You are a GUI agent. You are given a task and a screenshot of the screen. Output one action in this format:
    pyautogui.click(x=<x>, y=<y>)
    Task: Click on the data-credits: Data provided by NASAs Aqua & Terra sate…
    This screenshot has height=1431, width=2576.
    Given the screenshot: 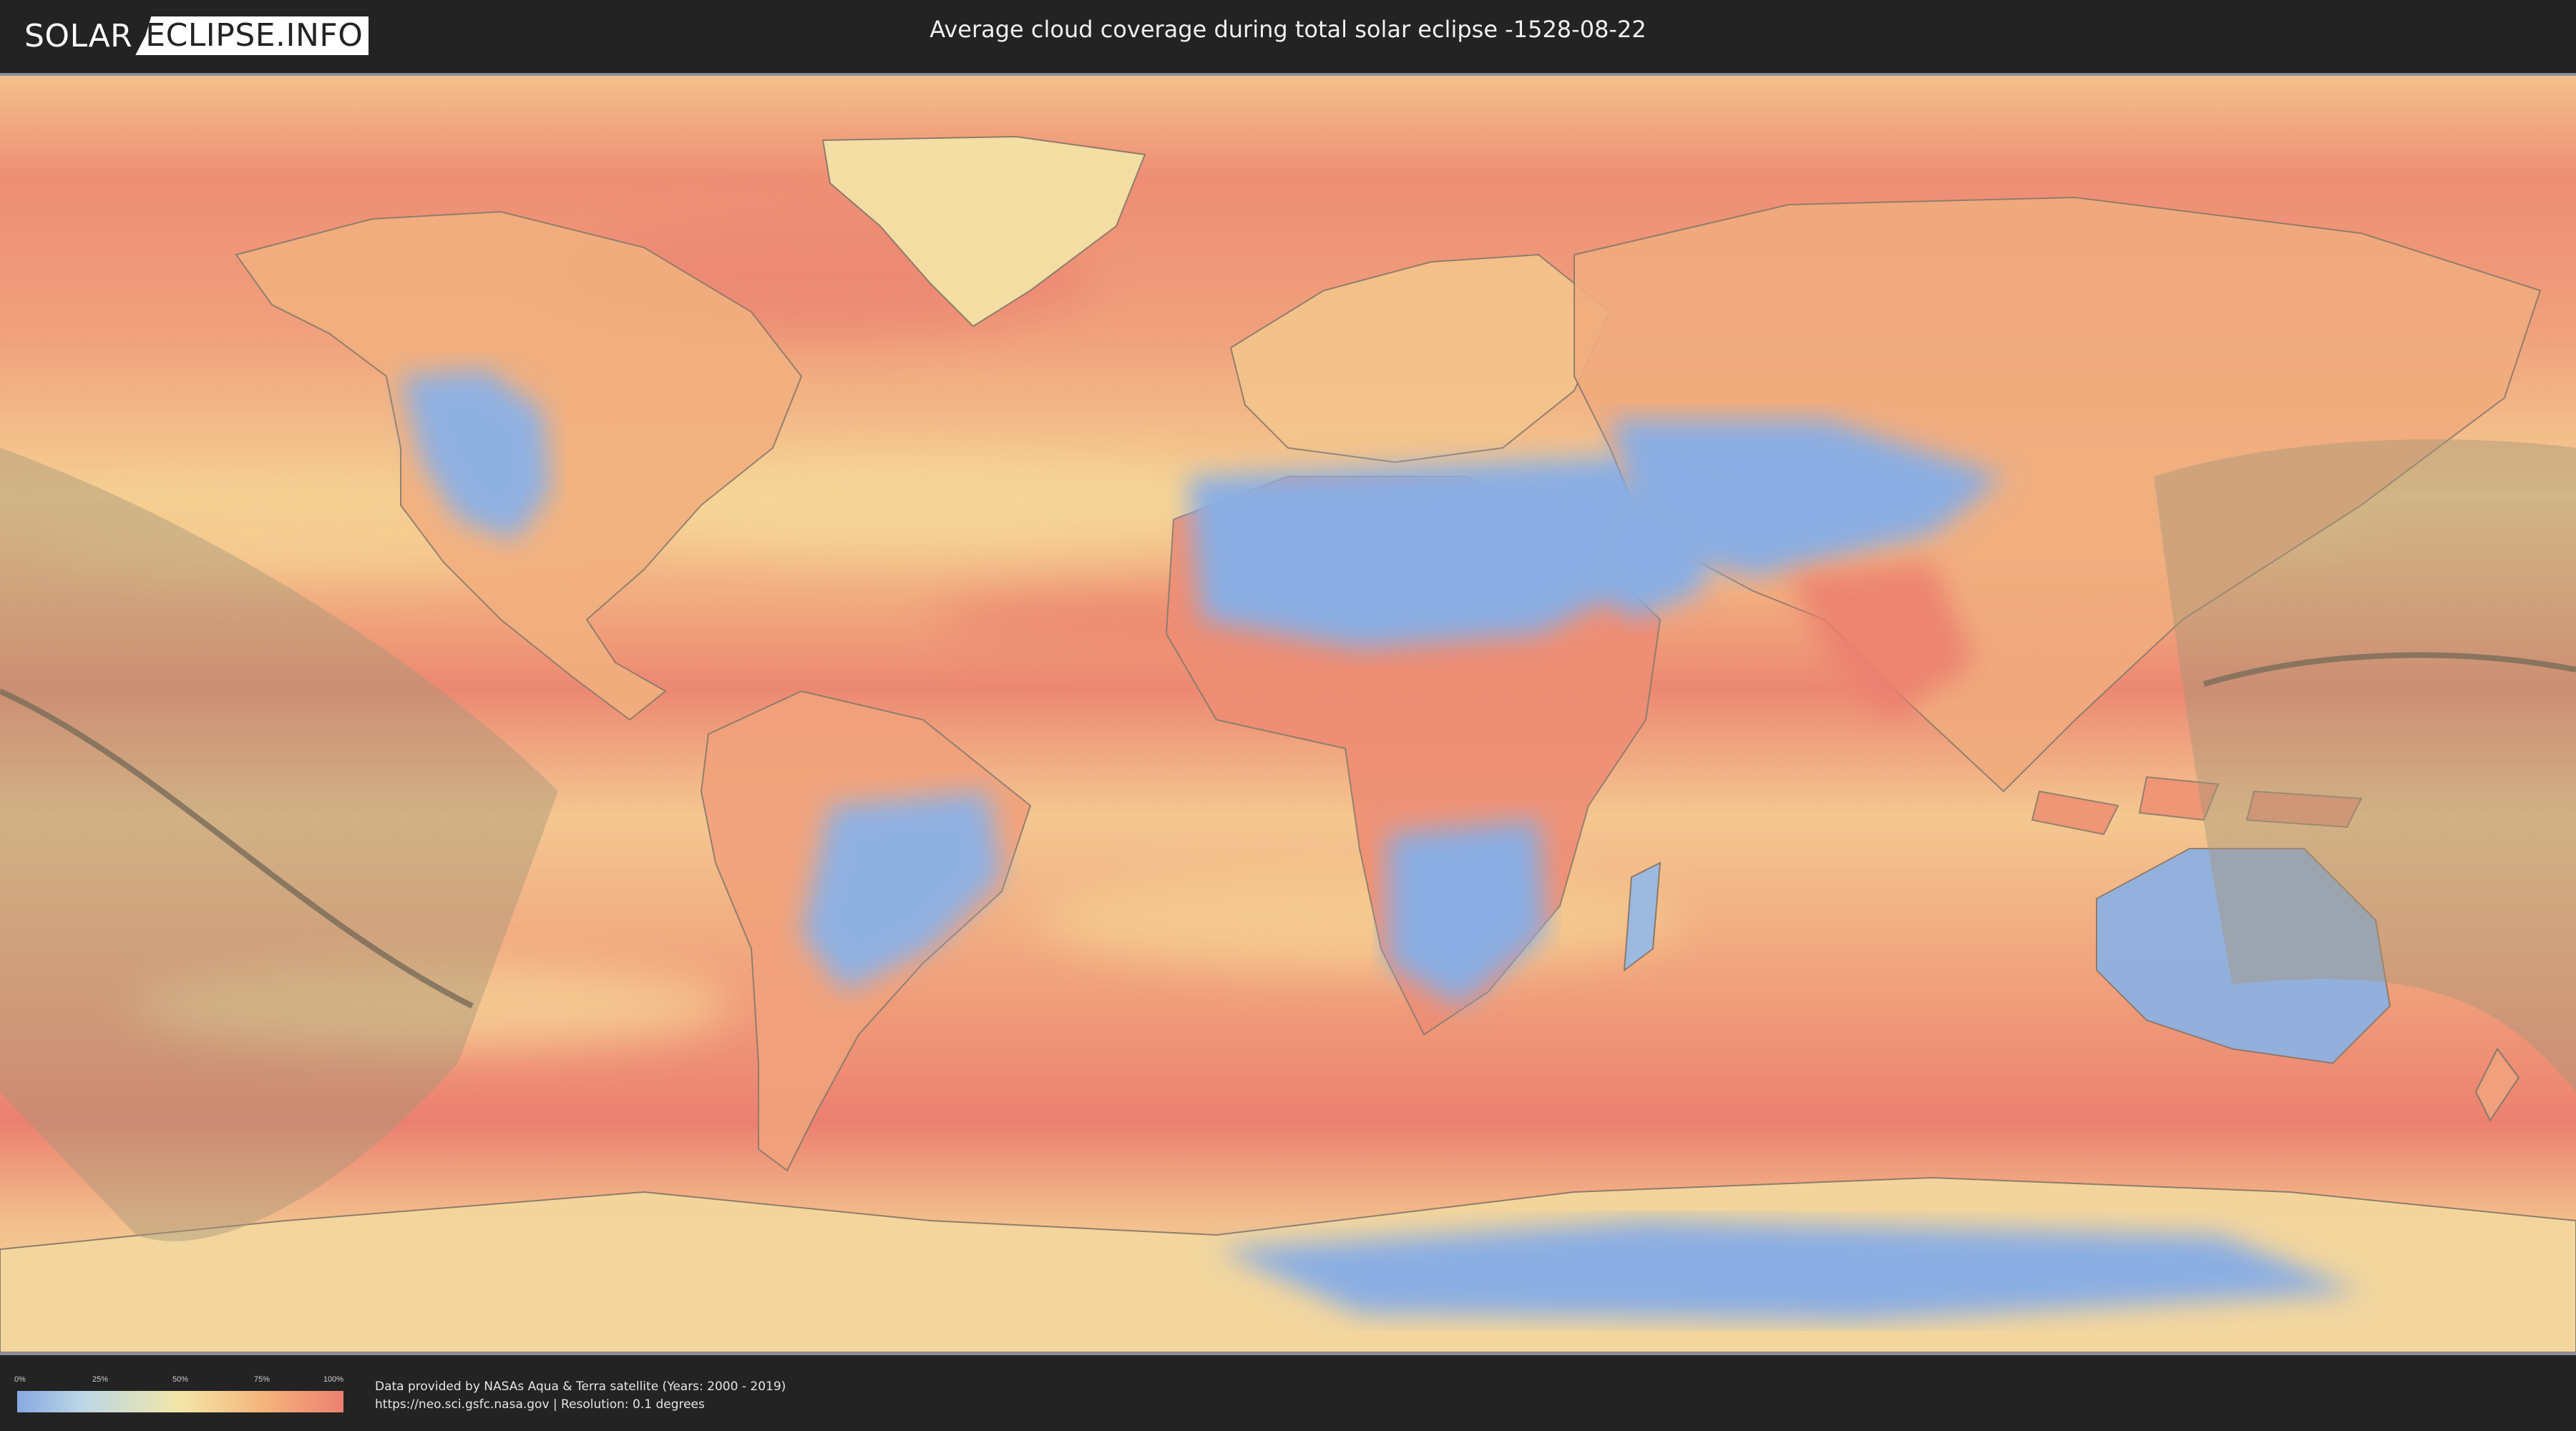 What is the action you would take?
    pyautogui.click(x=580, y=1396)
    